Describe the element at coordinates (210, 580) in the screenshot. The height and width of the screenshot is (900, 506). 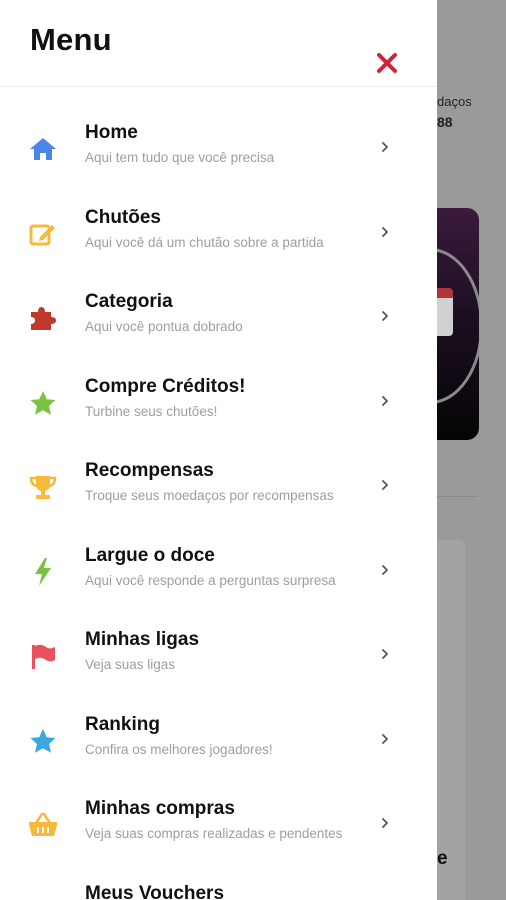
I see `menu-item-subtitle: Aqui você responde a perguntas surpresa` at that location.